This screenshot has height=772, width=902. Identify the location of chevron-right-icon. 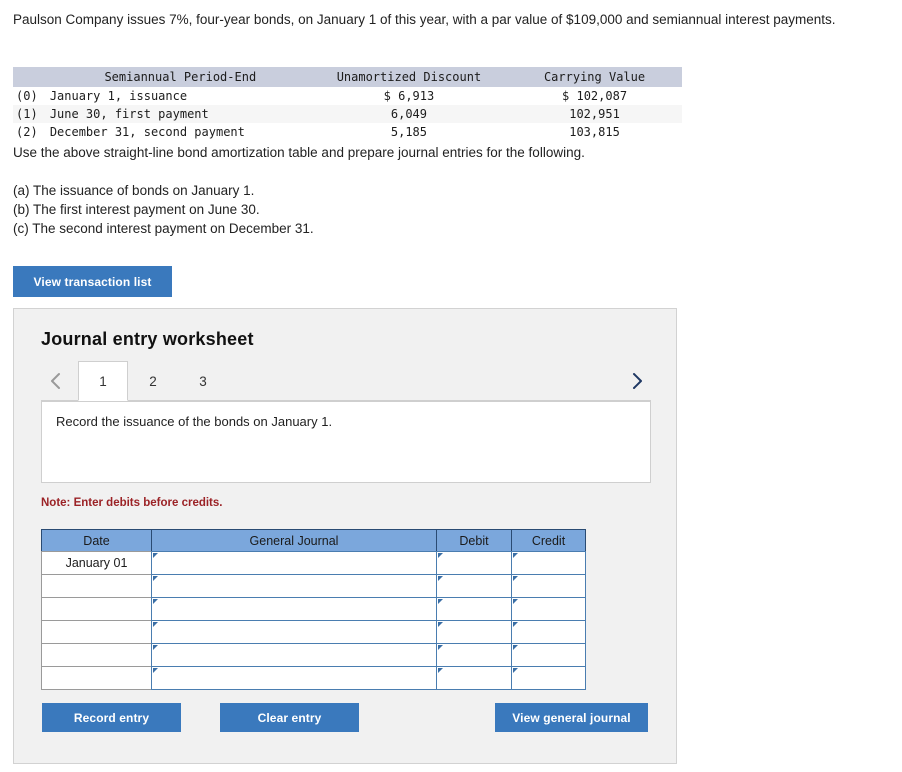
(637, 381).